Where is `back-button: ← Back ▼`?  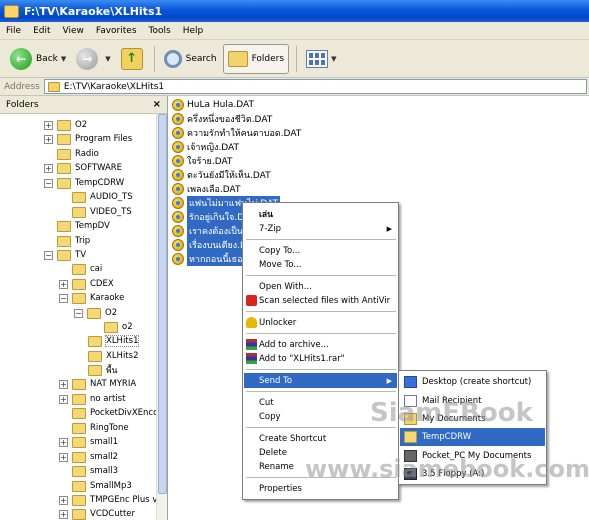
back-button: ← Back ▼ is located at coordinates (38, 59).